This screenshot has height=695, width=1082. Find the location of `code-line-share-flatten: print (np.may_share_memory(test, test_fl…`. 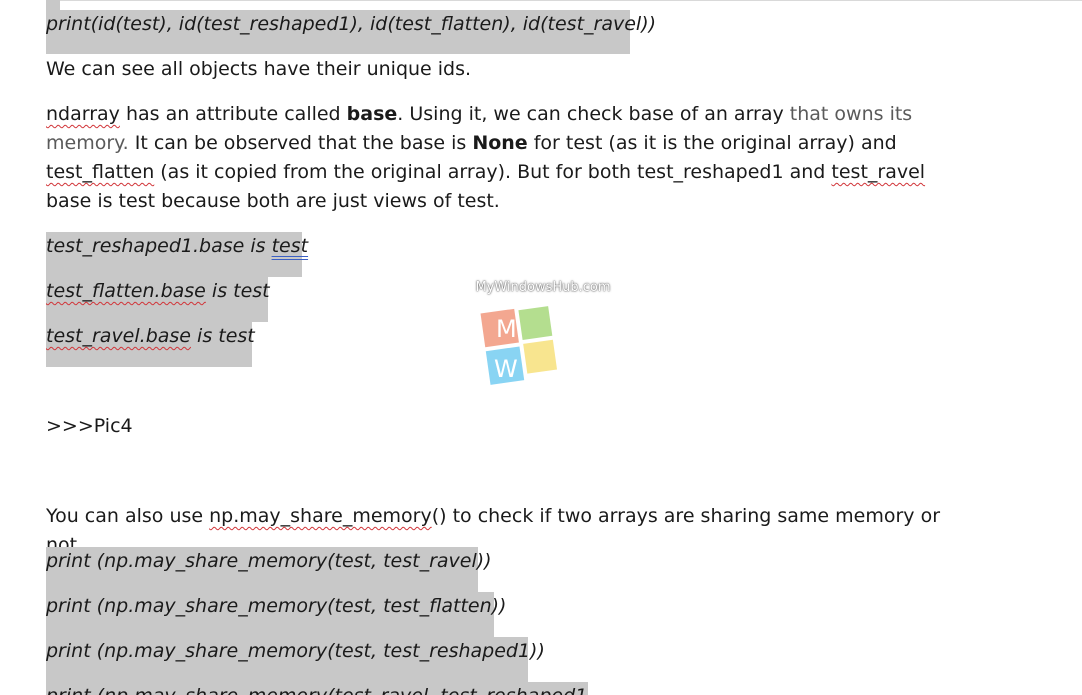

code-line-share-flatten: print (np.may_share_memory(test, test_fl… is located at coordinates (276, 614).